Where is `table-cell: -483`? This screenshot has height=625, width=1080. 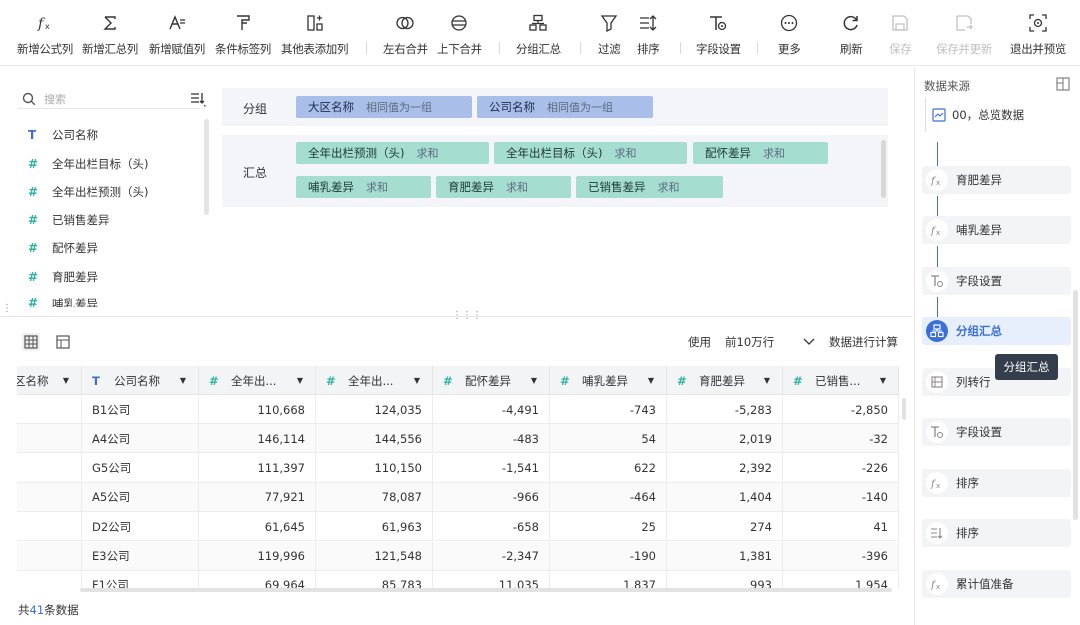
table-cell: -483 is located at coordinates (491, 439).